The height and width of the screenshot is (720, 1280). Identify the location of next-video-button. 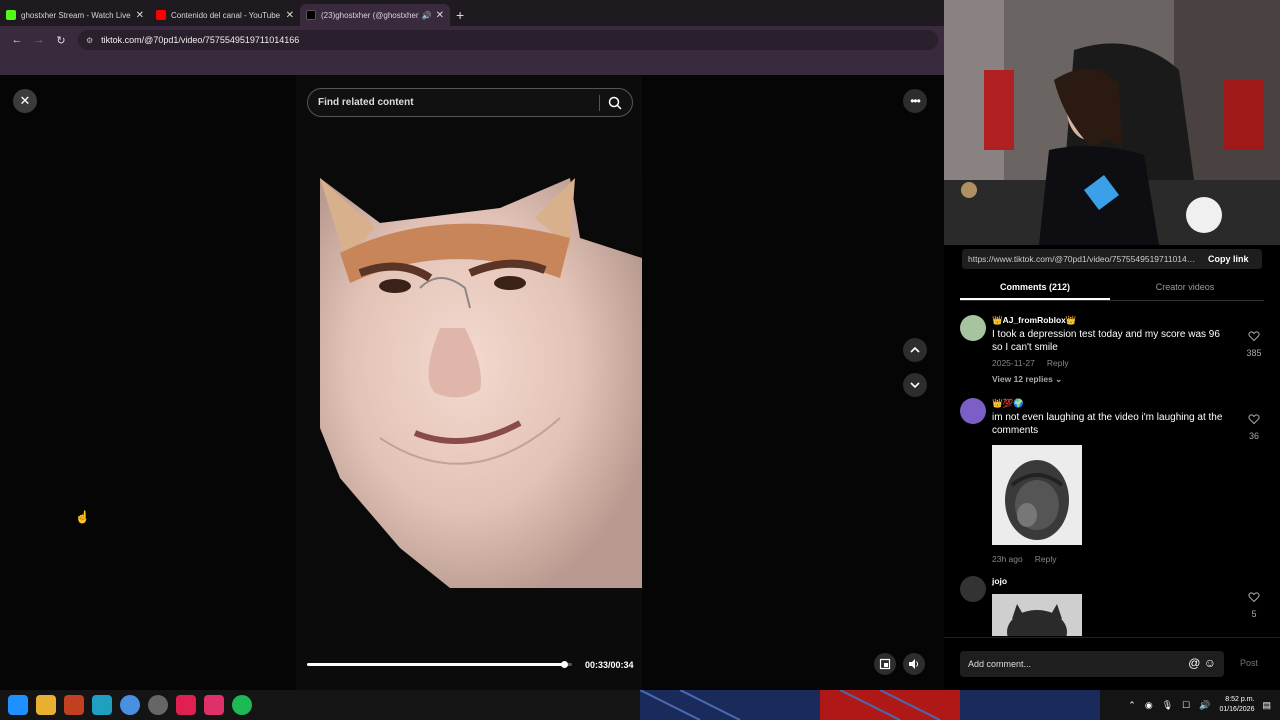
(915, 385).